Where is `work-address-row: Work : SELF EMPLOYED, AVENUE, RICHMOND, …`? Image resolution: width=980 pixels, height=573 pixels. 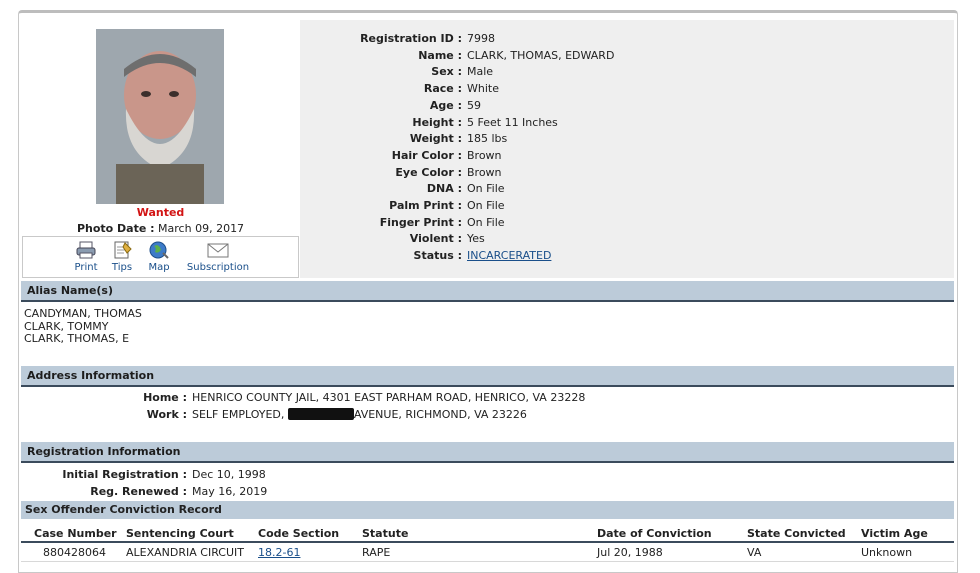 work-address-row: Work : SELF EMPLOYED, AVENUE, RICHMOND, … is located at coordinates (490, 415).